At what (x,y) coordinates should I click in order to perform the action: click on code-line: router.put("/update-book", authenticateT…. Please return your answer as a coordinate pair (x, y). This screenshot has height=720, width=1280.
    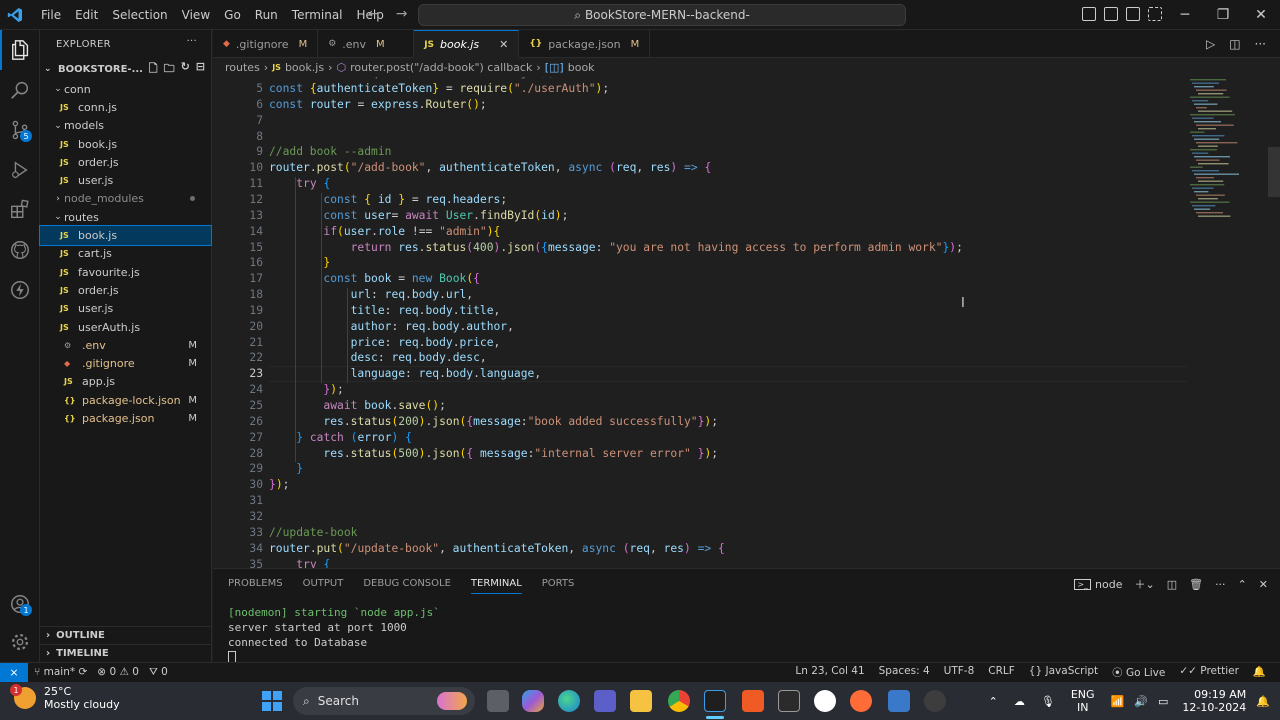
    Looking at the image, I should click on (497, 548).